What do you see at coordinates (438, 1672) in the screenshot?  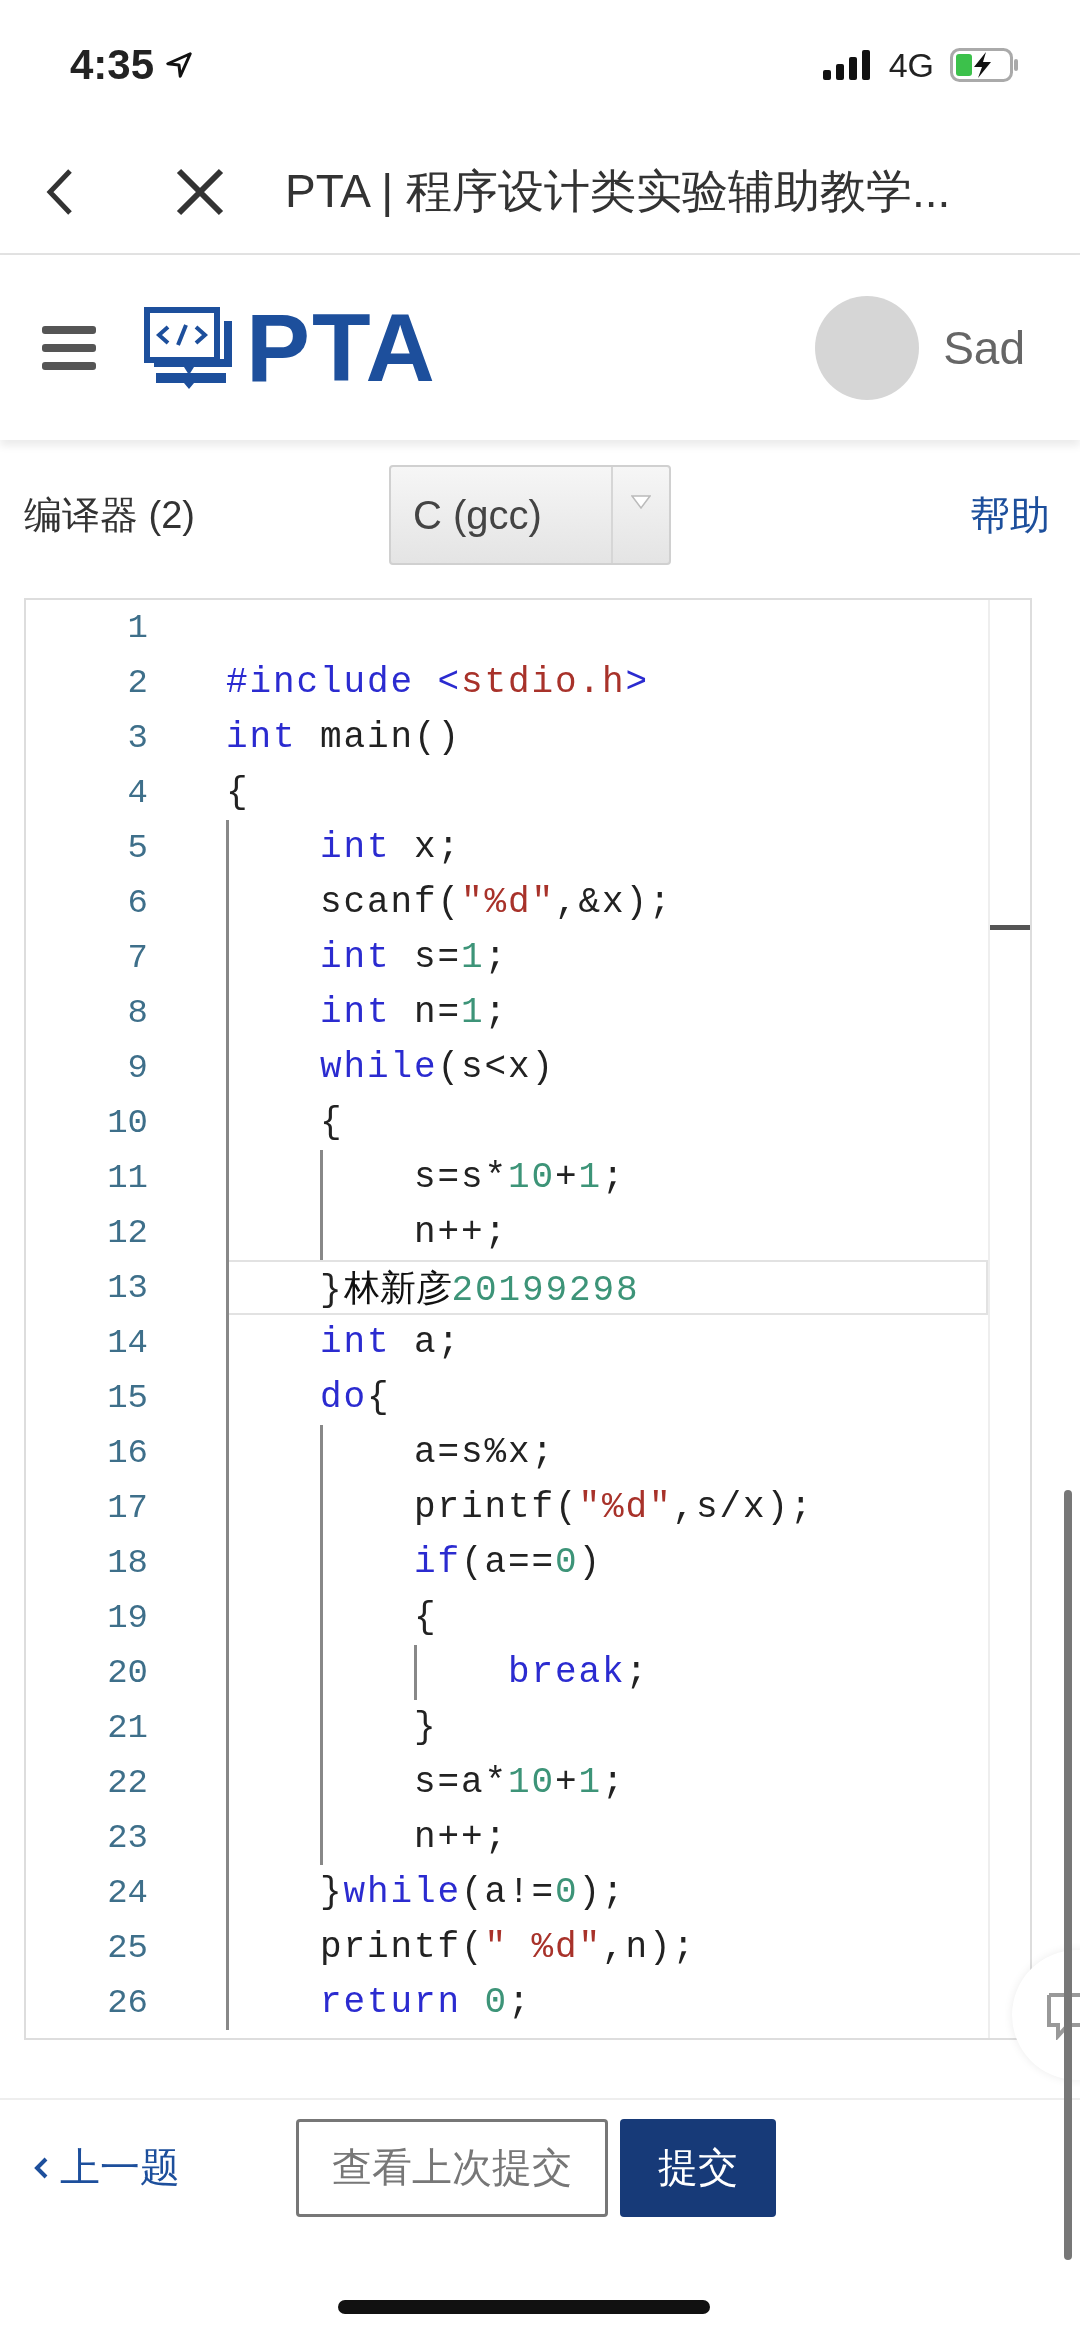 I see `code-line: break;` at bounding box center [438, 1672].